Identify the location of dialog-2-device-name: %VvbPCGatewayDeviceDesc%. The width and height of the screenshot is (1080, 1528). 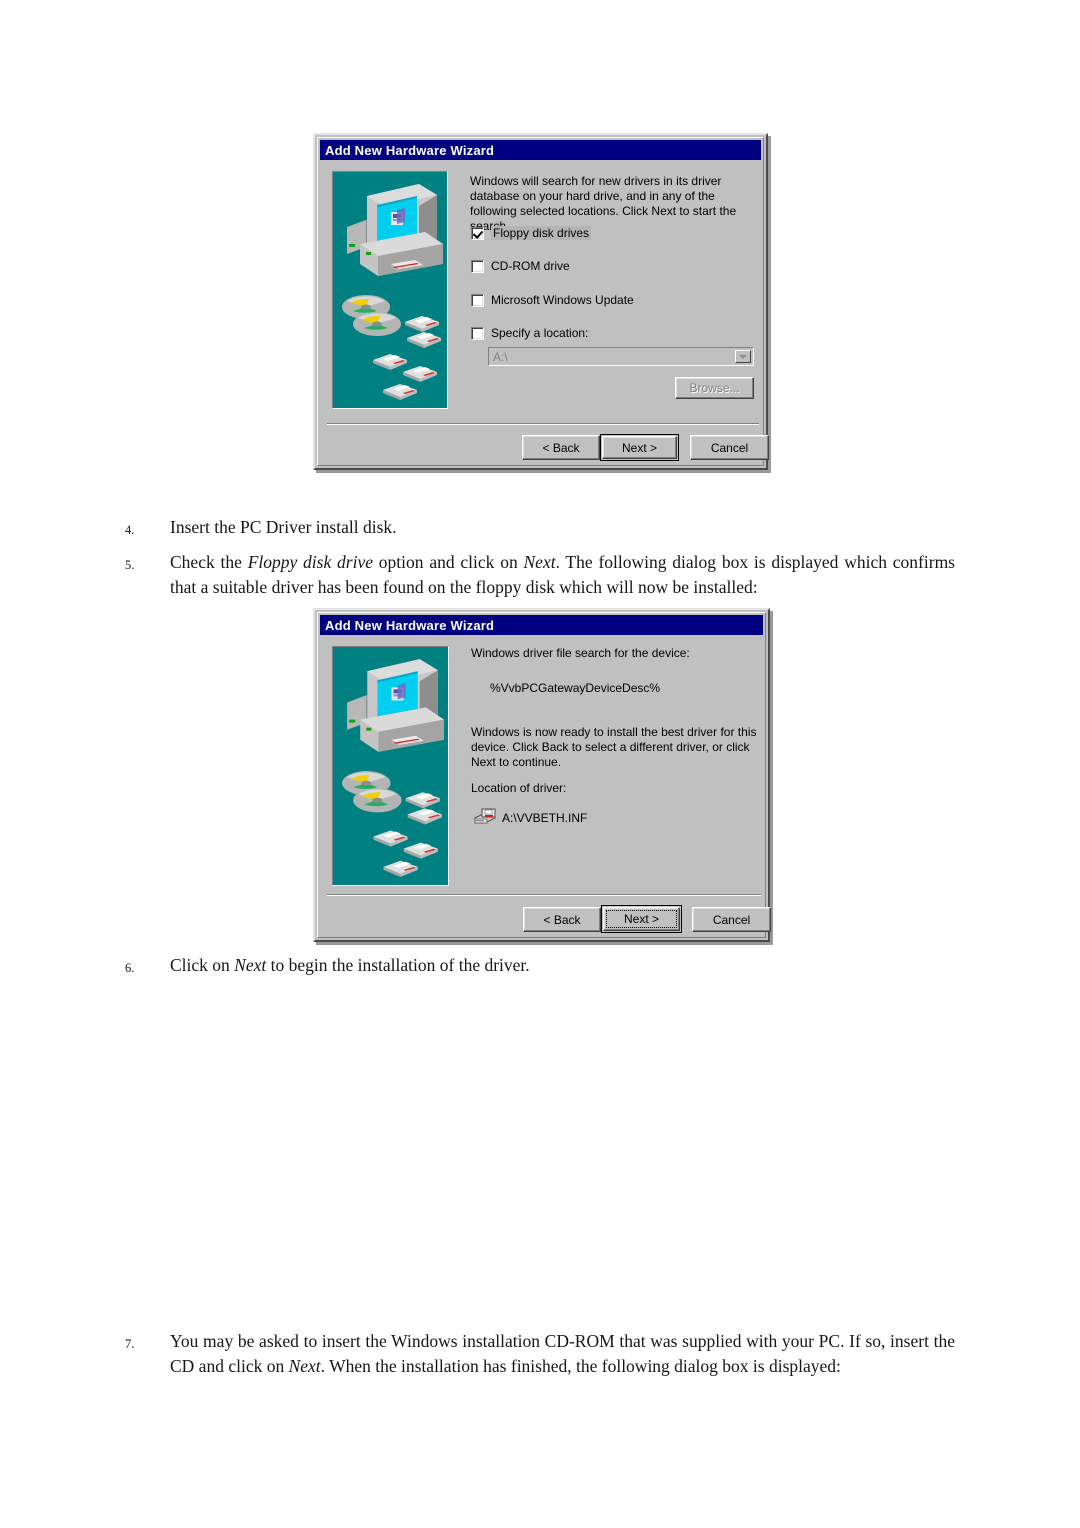
(575, 688).